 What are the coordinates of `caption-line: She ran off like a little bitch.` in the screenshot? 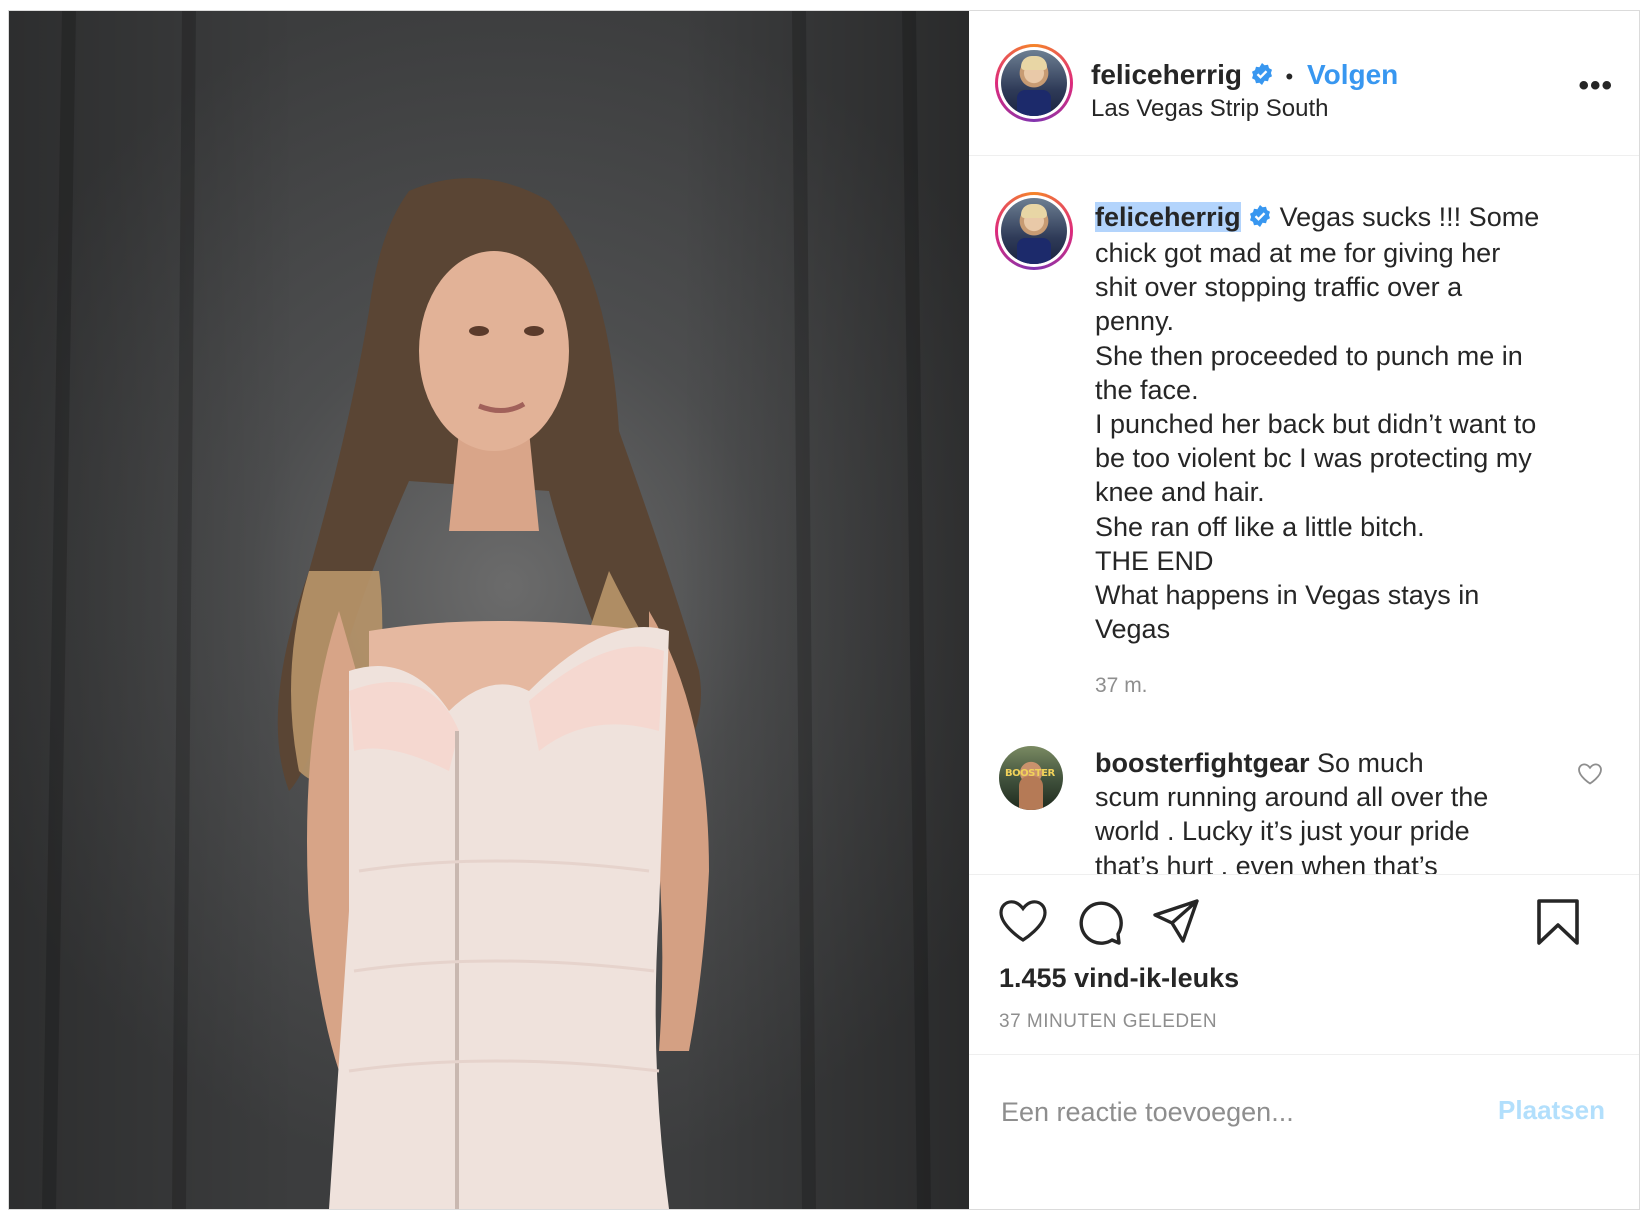 It's located at (1260, 526).